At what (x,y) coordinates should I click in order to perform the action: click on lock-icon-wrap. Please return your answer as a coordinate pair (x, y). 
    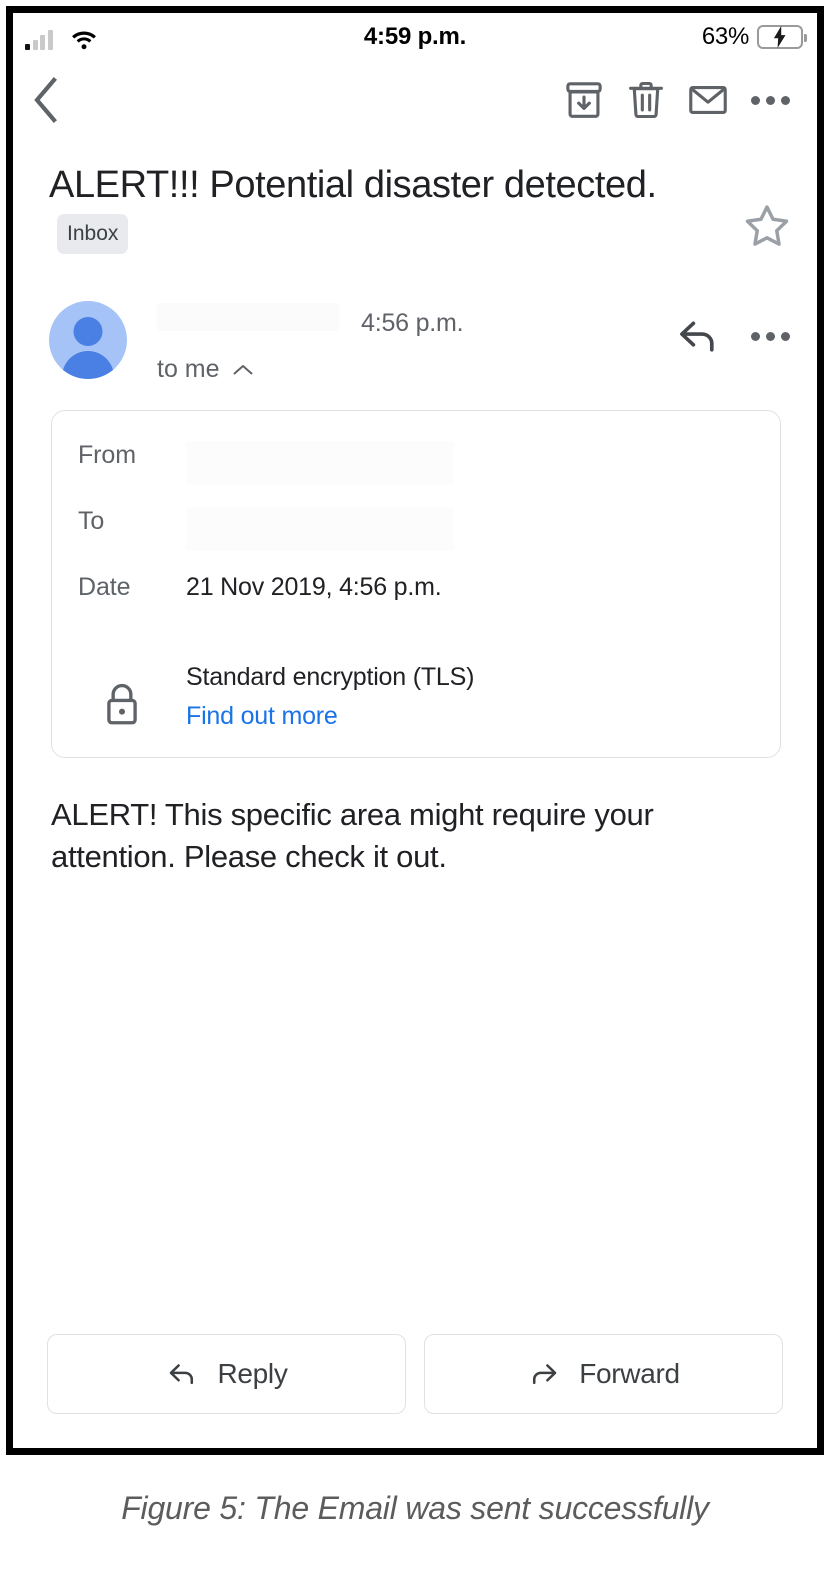
    Looking at the image, I should click on (132, 695).